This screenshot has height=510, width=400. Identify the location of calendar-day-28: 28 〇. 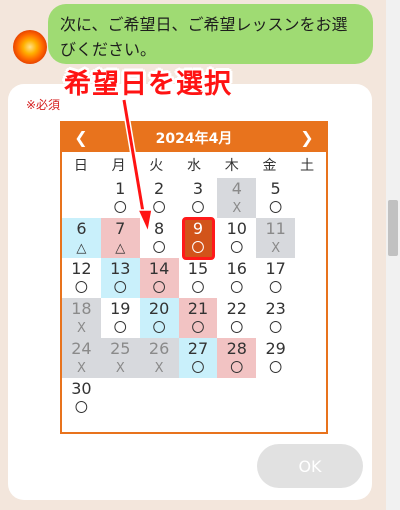
(237, 358).